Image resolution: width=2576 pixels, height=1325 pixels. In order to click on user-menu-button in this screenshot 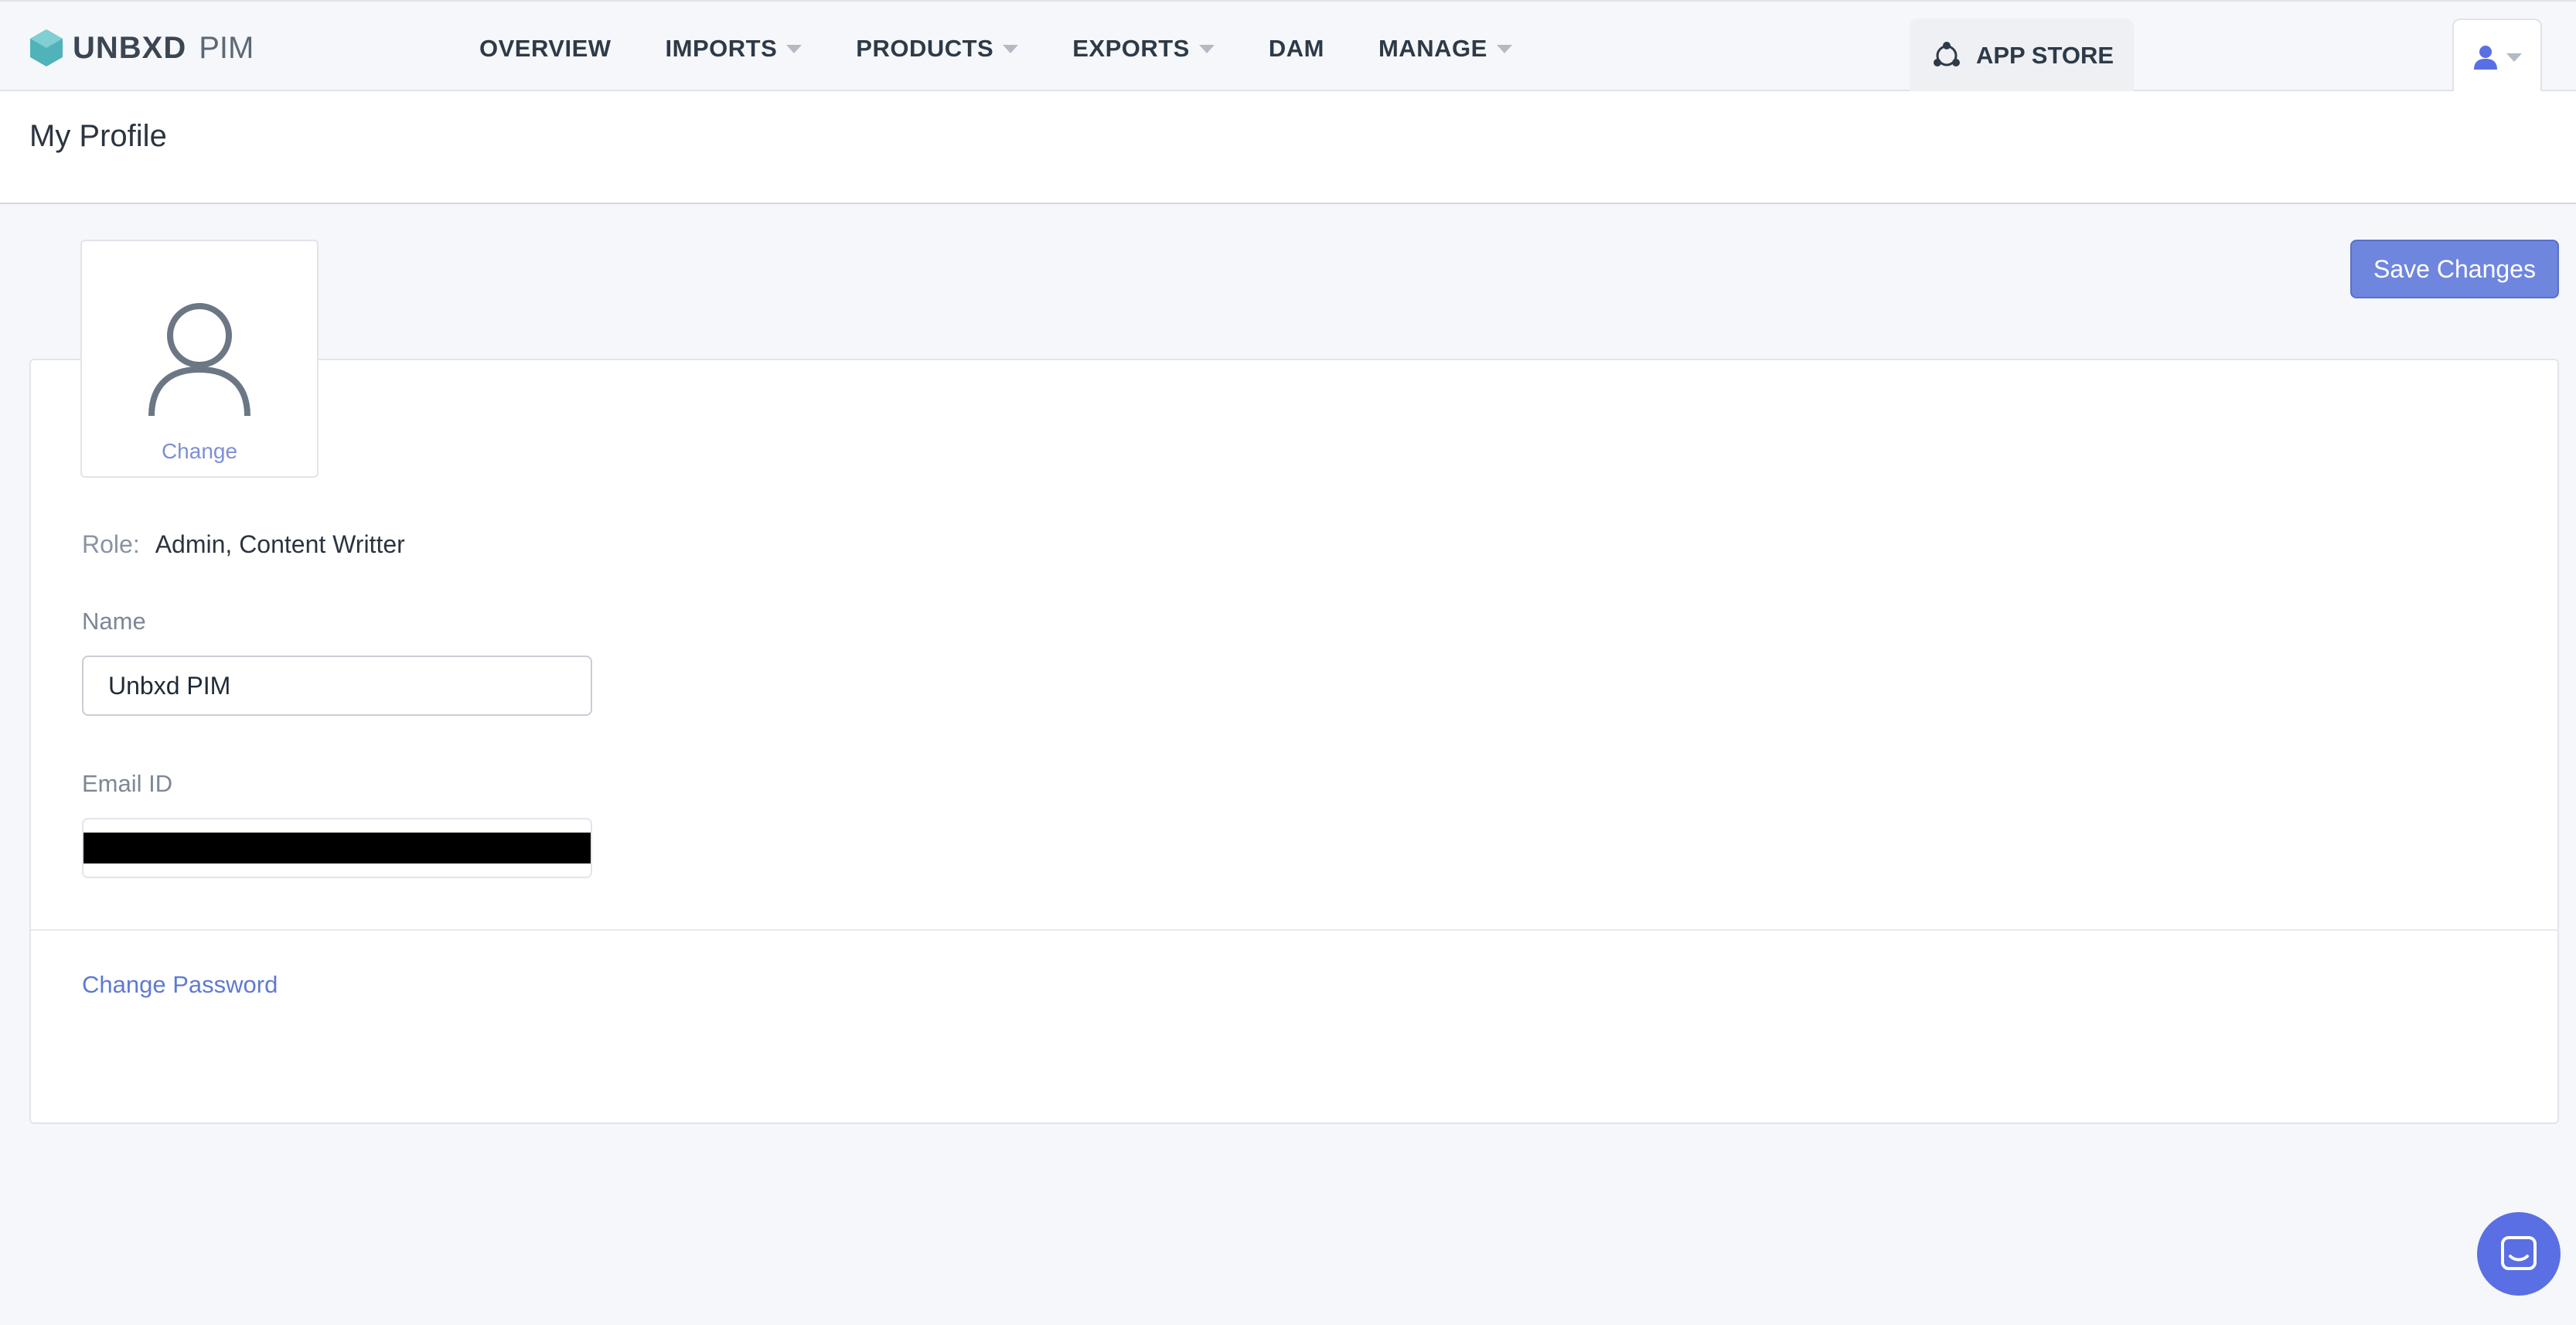, I will do `click(2497, 57)`.